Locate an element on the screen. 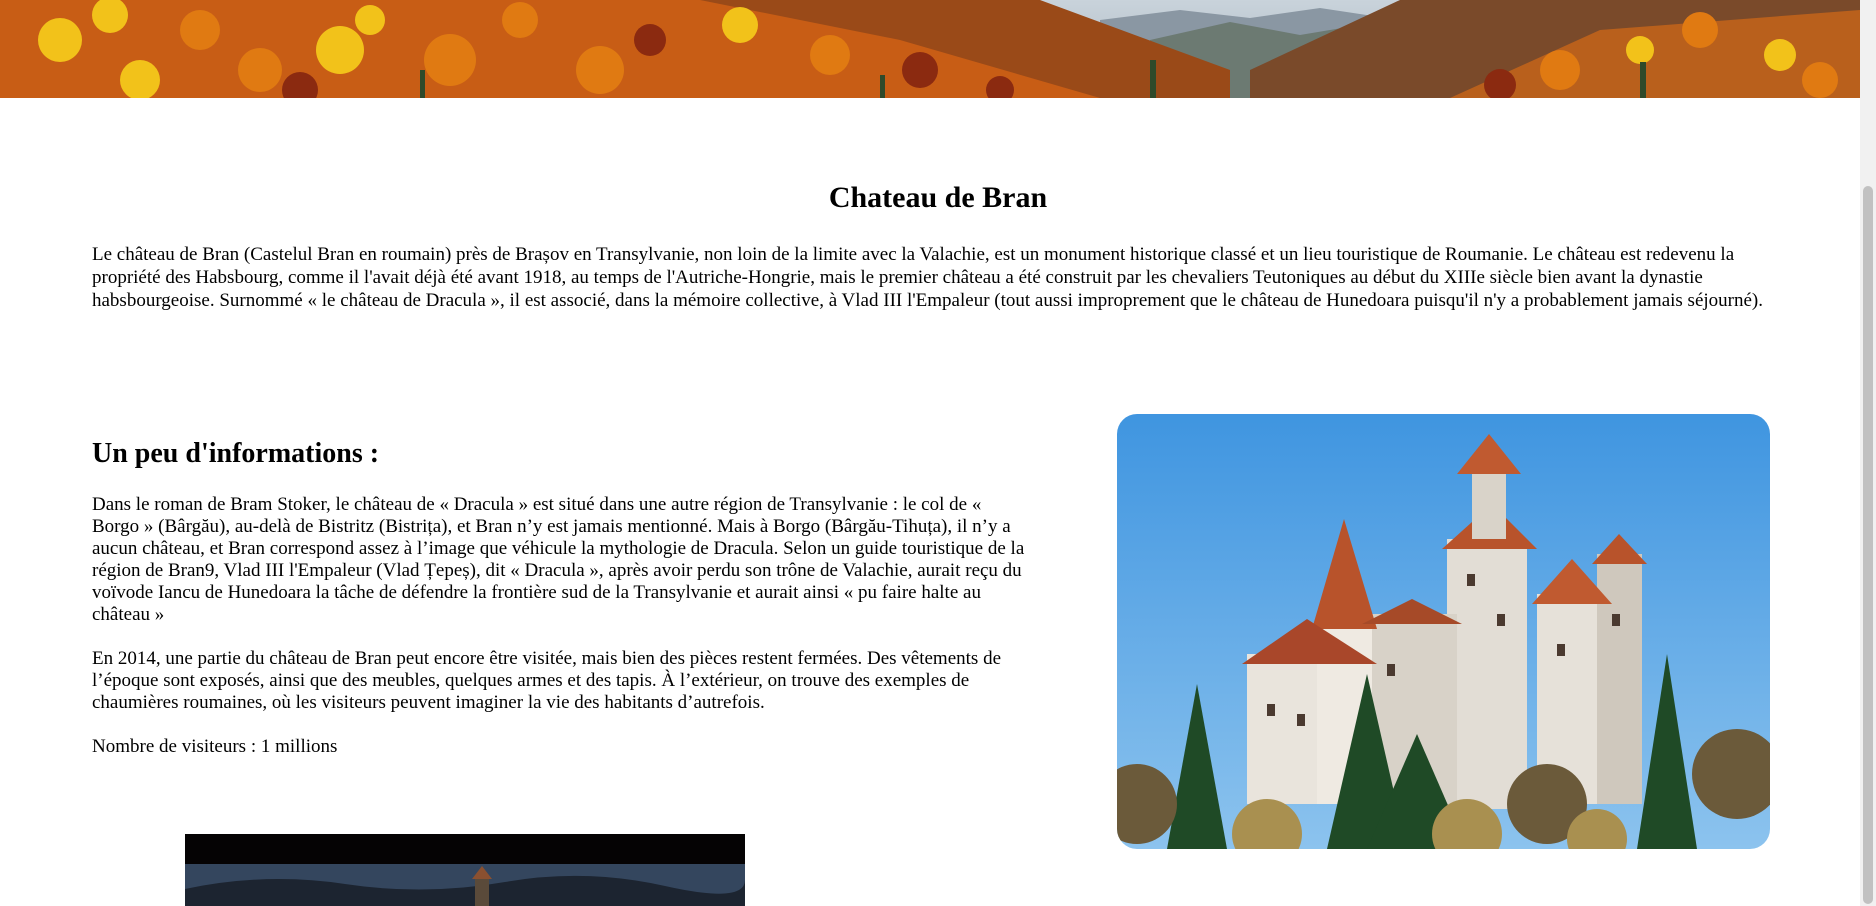 This screenshot has height=906, width=1876. banner-image is located at coordinates (930, 49).